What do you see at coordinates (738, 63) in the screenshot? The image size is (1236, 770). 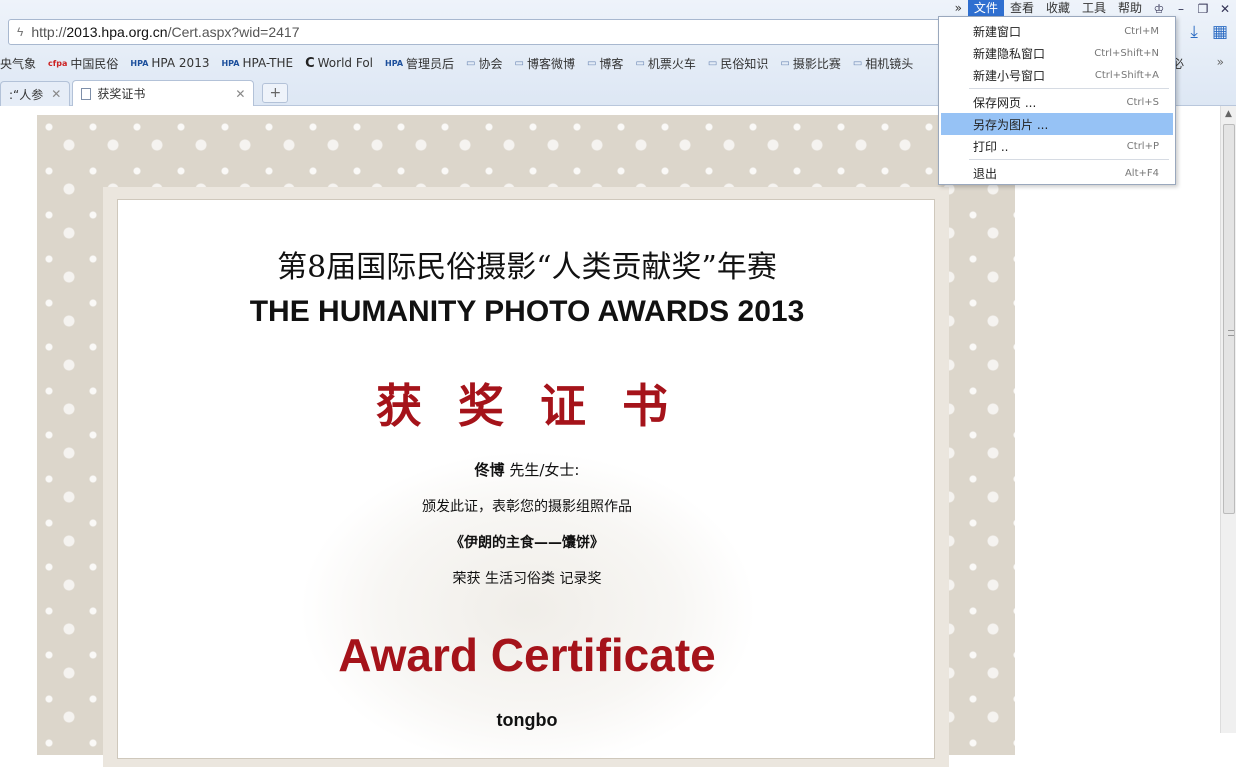 I see `bookmark-folder: ▭ 民俗知识` at bounding box center [738, 63].